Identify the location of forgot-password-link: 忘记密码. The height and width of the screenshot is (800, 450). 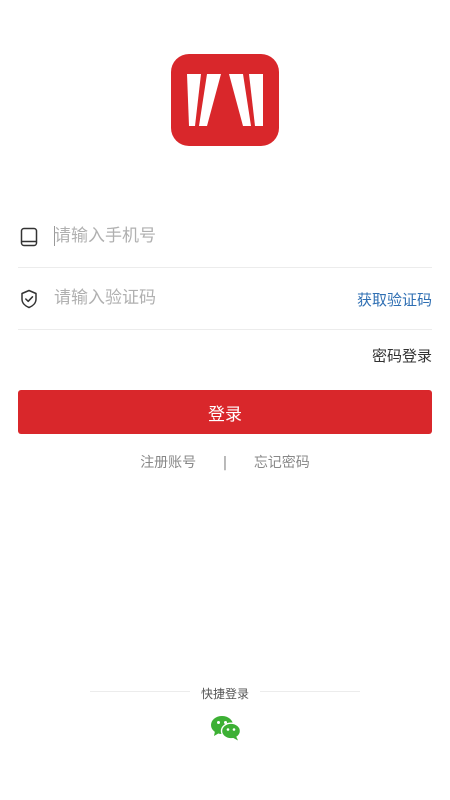
(282, 463).